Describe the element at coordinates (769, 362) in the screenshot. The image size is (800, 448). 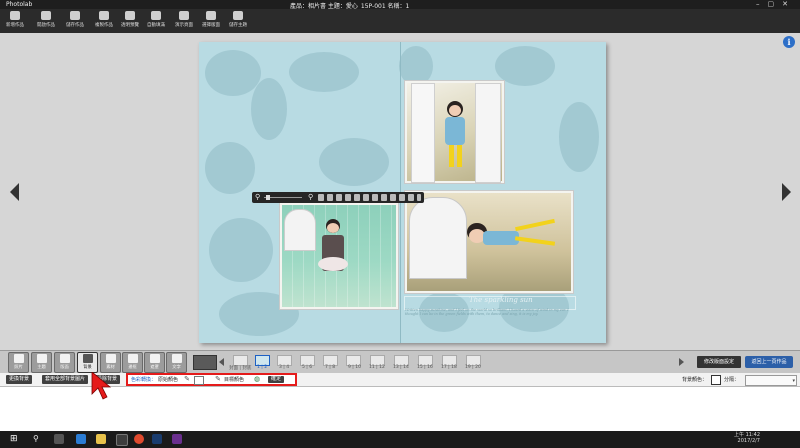
I see `back-button: 返回上一頁作品` at that location.